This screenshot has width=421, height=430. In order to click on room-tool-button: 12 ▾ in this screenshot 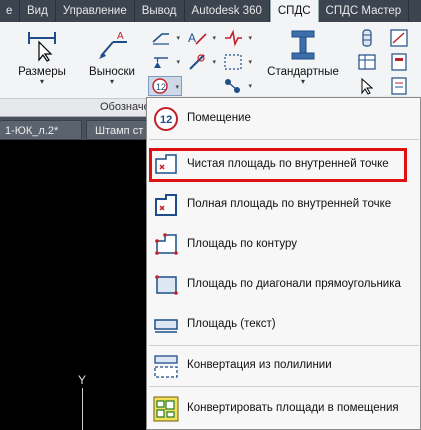, I will do `click(165, 86)`.